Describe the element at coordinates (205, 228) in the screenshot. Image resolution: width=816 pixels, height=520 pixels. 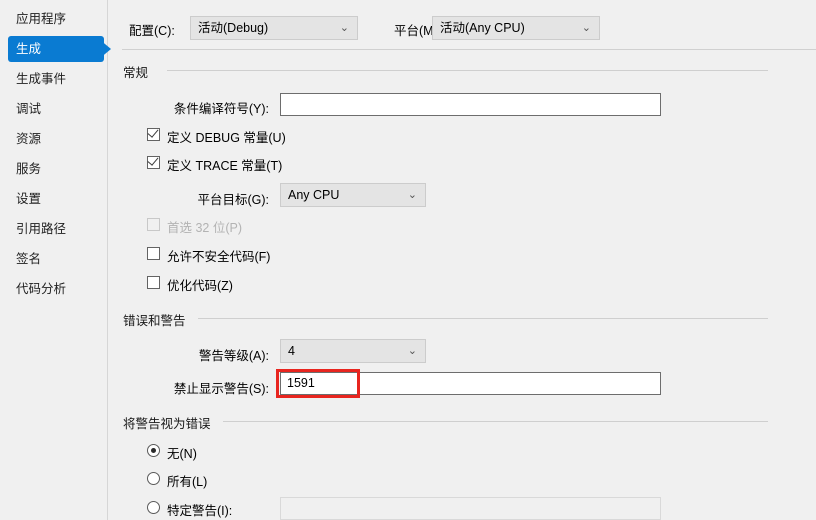
I see `prefer-32bit-label: 首选 32 位(P)` at that location.